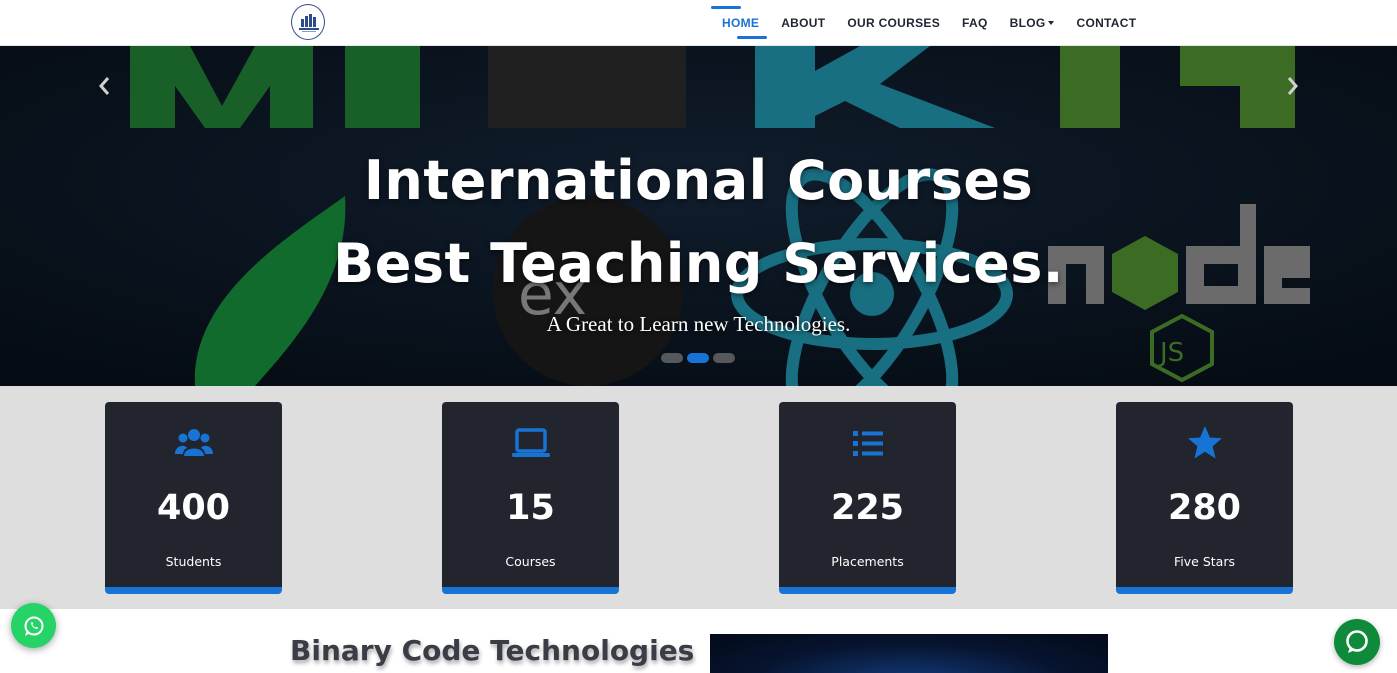 This screenshot has width=1397, height=673. I want to click on nav-contact: CONTACT, so click(1106, 23).